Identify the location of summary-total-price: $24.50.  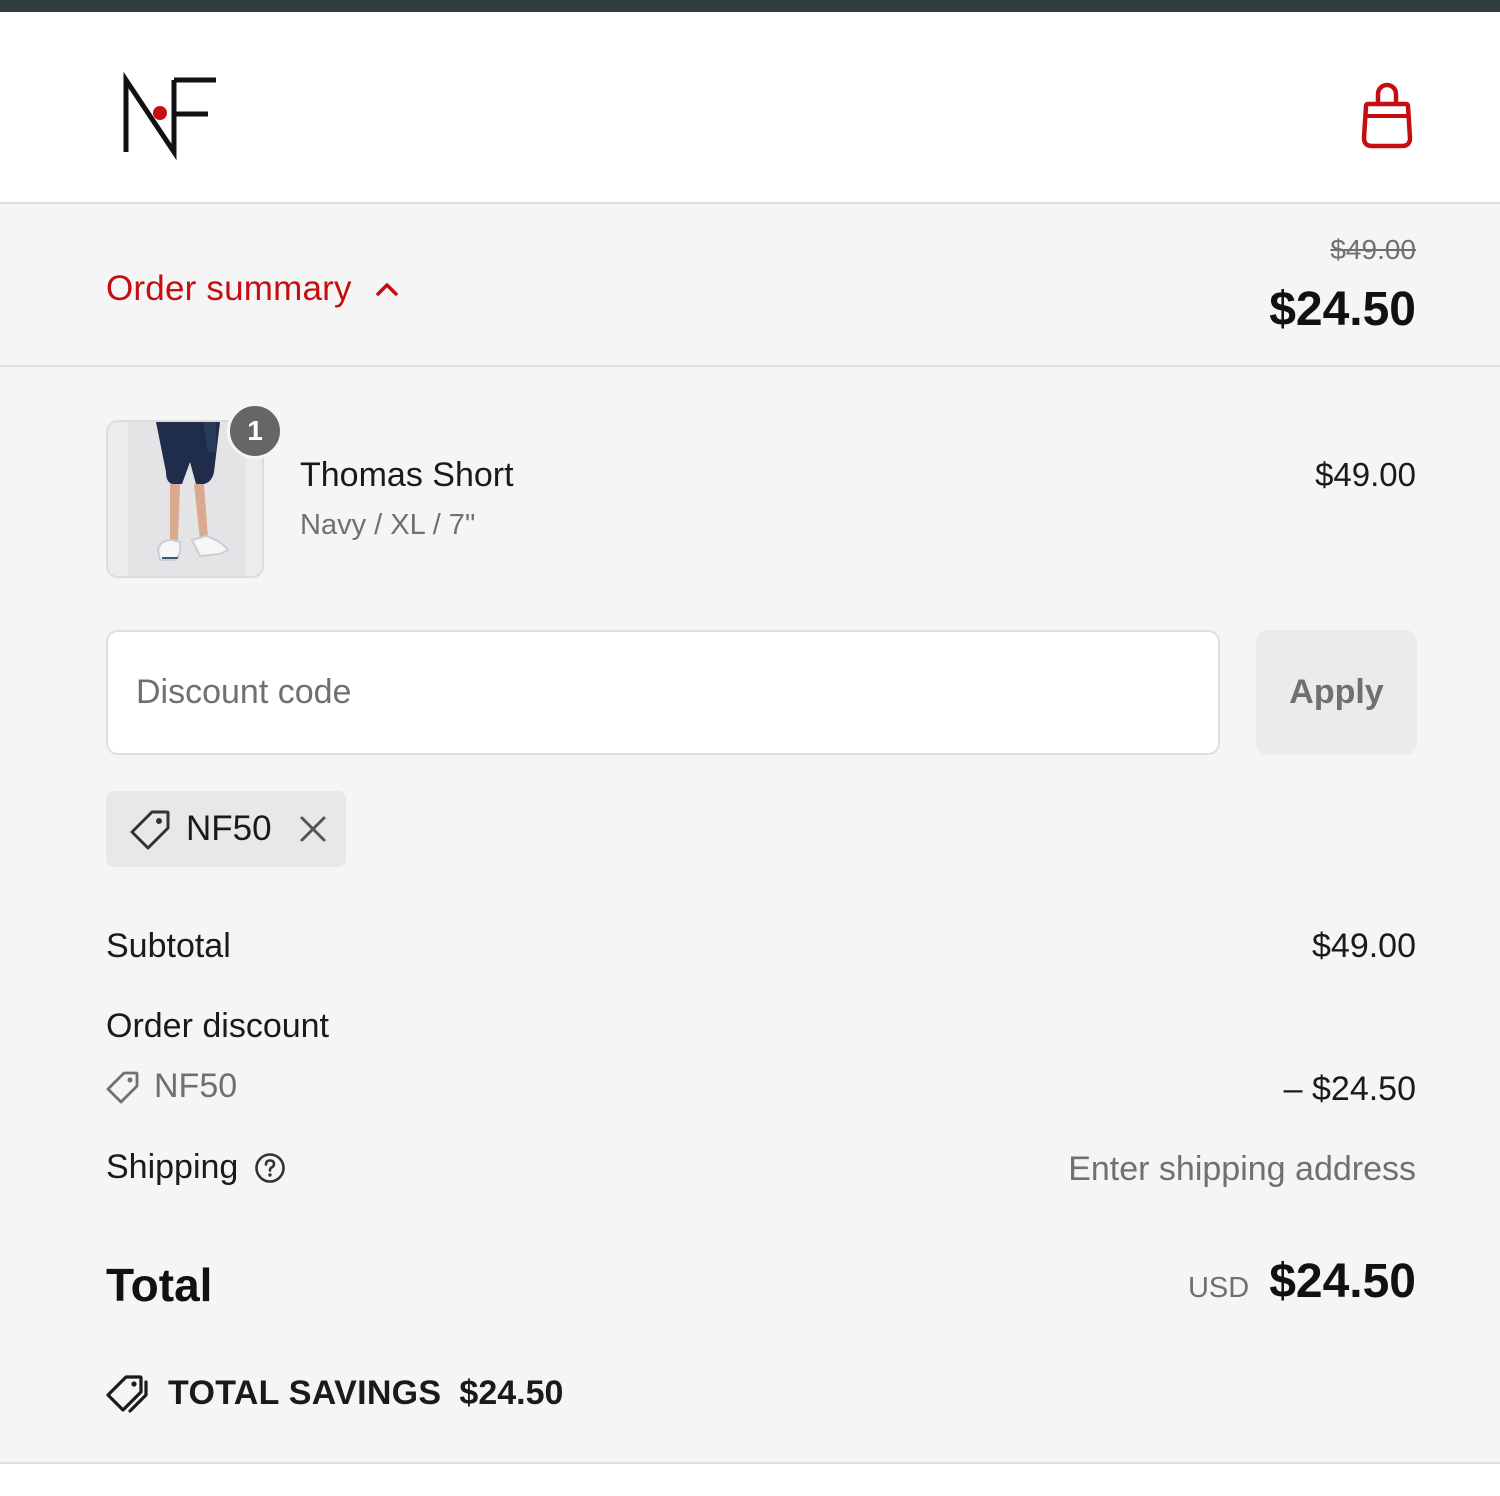
(1342, 309).